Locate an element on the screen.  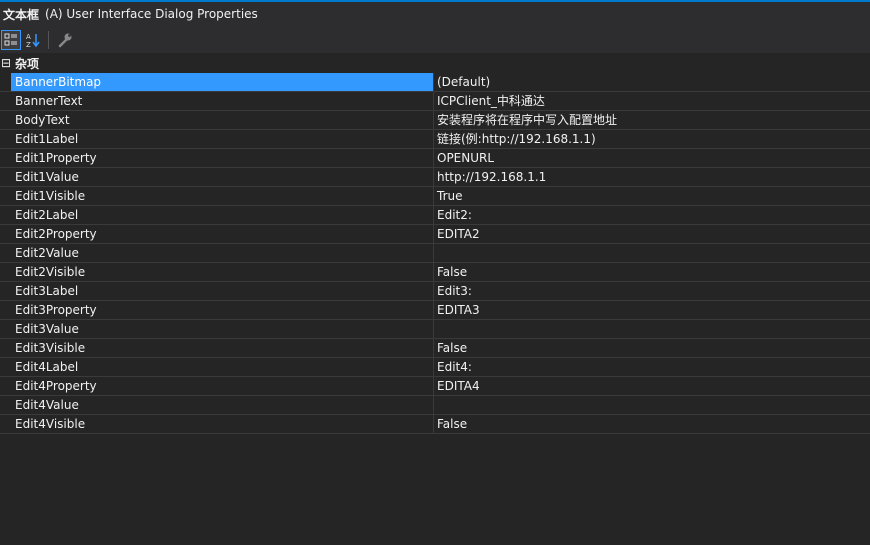
toolbar-separator is located at coordinates (48, 39).